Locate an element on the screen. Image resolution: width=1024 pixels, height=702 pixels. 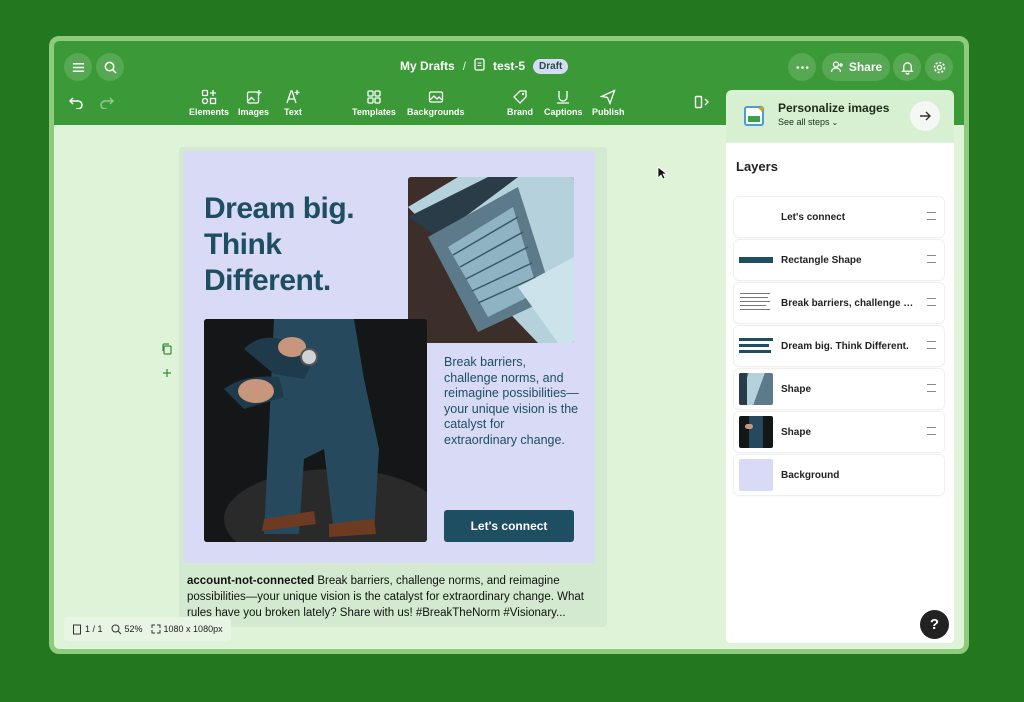
building-photo is located at coordinates (491, 260).